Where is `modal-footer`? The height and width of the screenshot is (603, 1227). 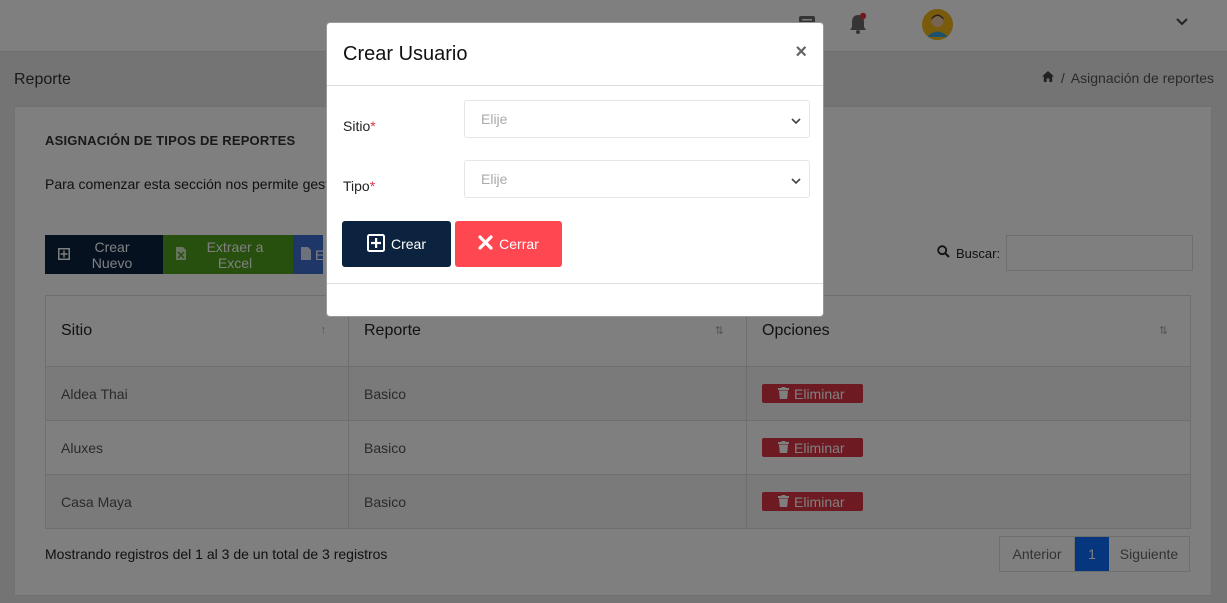 modal-footer is located at coordinates (575, 283).